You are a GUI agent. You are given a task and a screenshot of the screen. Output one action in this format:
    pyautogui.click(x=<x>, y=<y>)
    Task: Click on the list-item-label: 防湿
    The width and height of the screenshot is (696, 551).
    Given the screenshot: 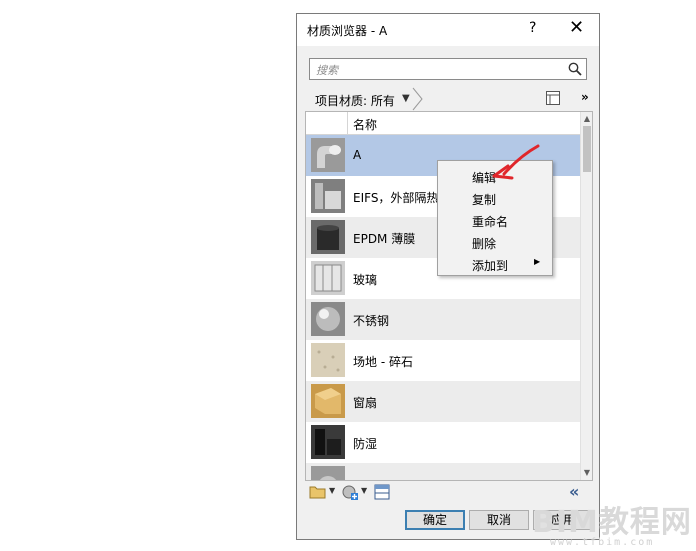 What is the action you would take?
    pyautogui.click(x=365, y=444)
    